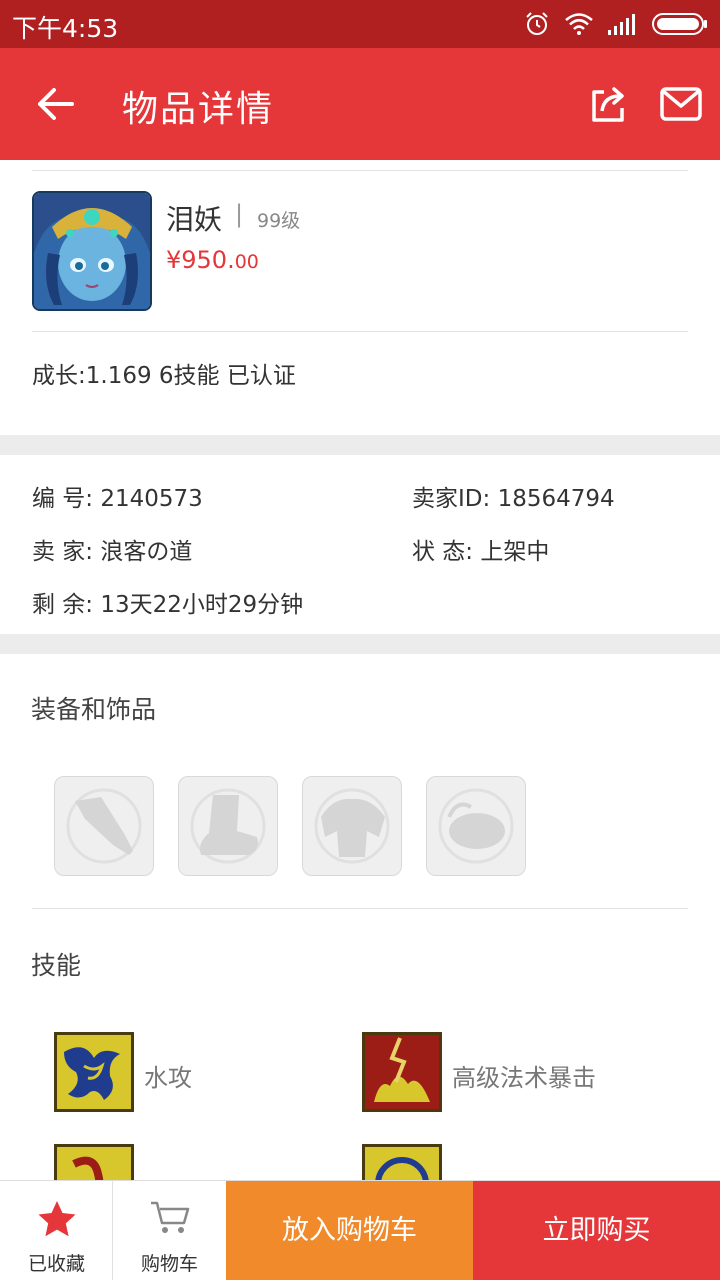 This screenshot has height=1280, width=720. I want to click on add-to-cart-button: 放入购物车, so click(349, 1230).